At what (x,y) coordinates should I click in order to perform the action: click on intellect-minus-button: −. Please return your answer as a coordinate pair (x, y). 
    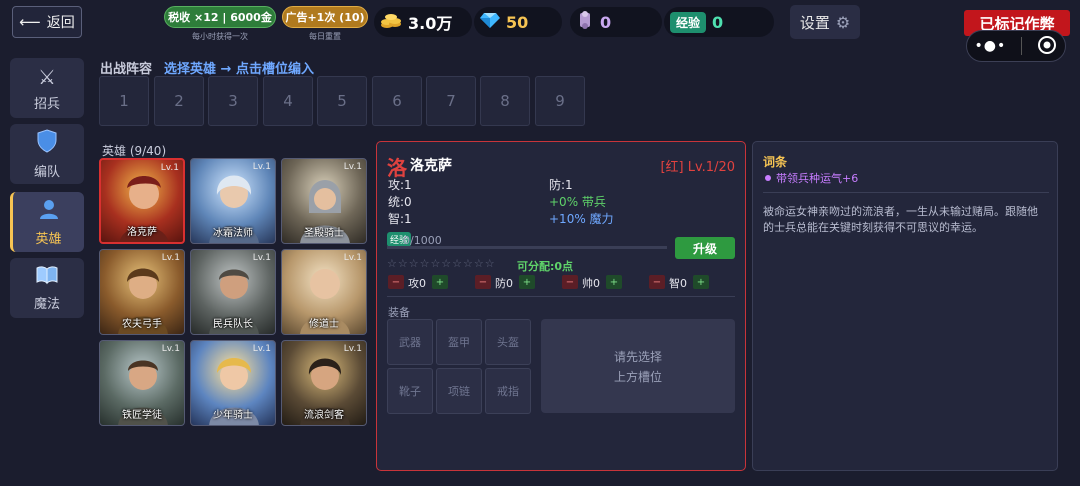
    Looking at the image, I should click on (657, 282).